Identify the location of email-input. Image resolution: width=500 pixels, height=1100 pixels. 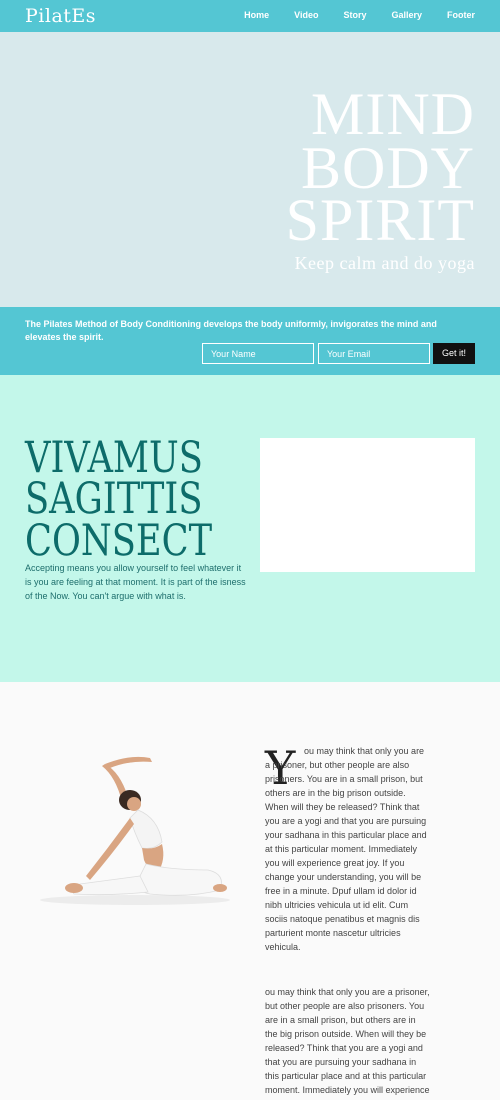
(374, 353).